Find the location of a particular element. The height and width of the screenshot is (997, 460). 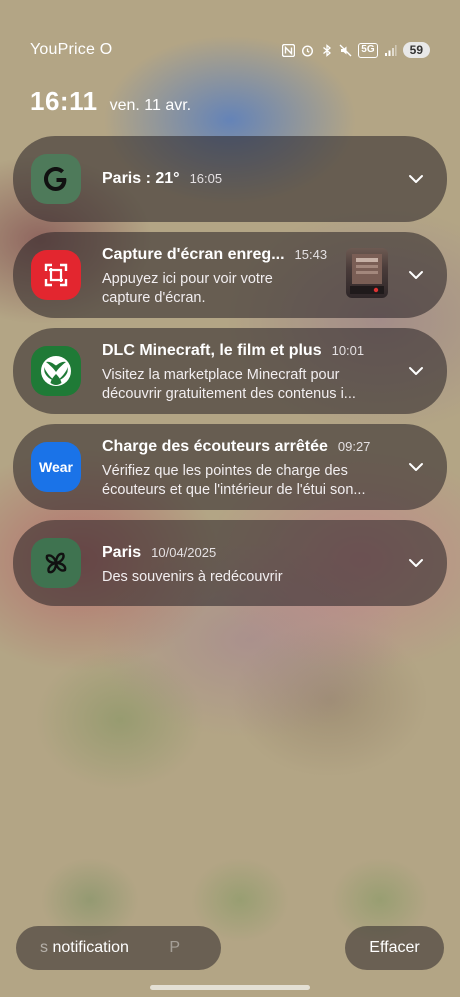

wear-icon-label: Wear is located at coordinates (56, 467).